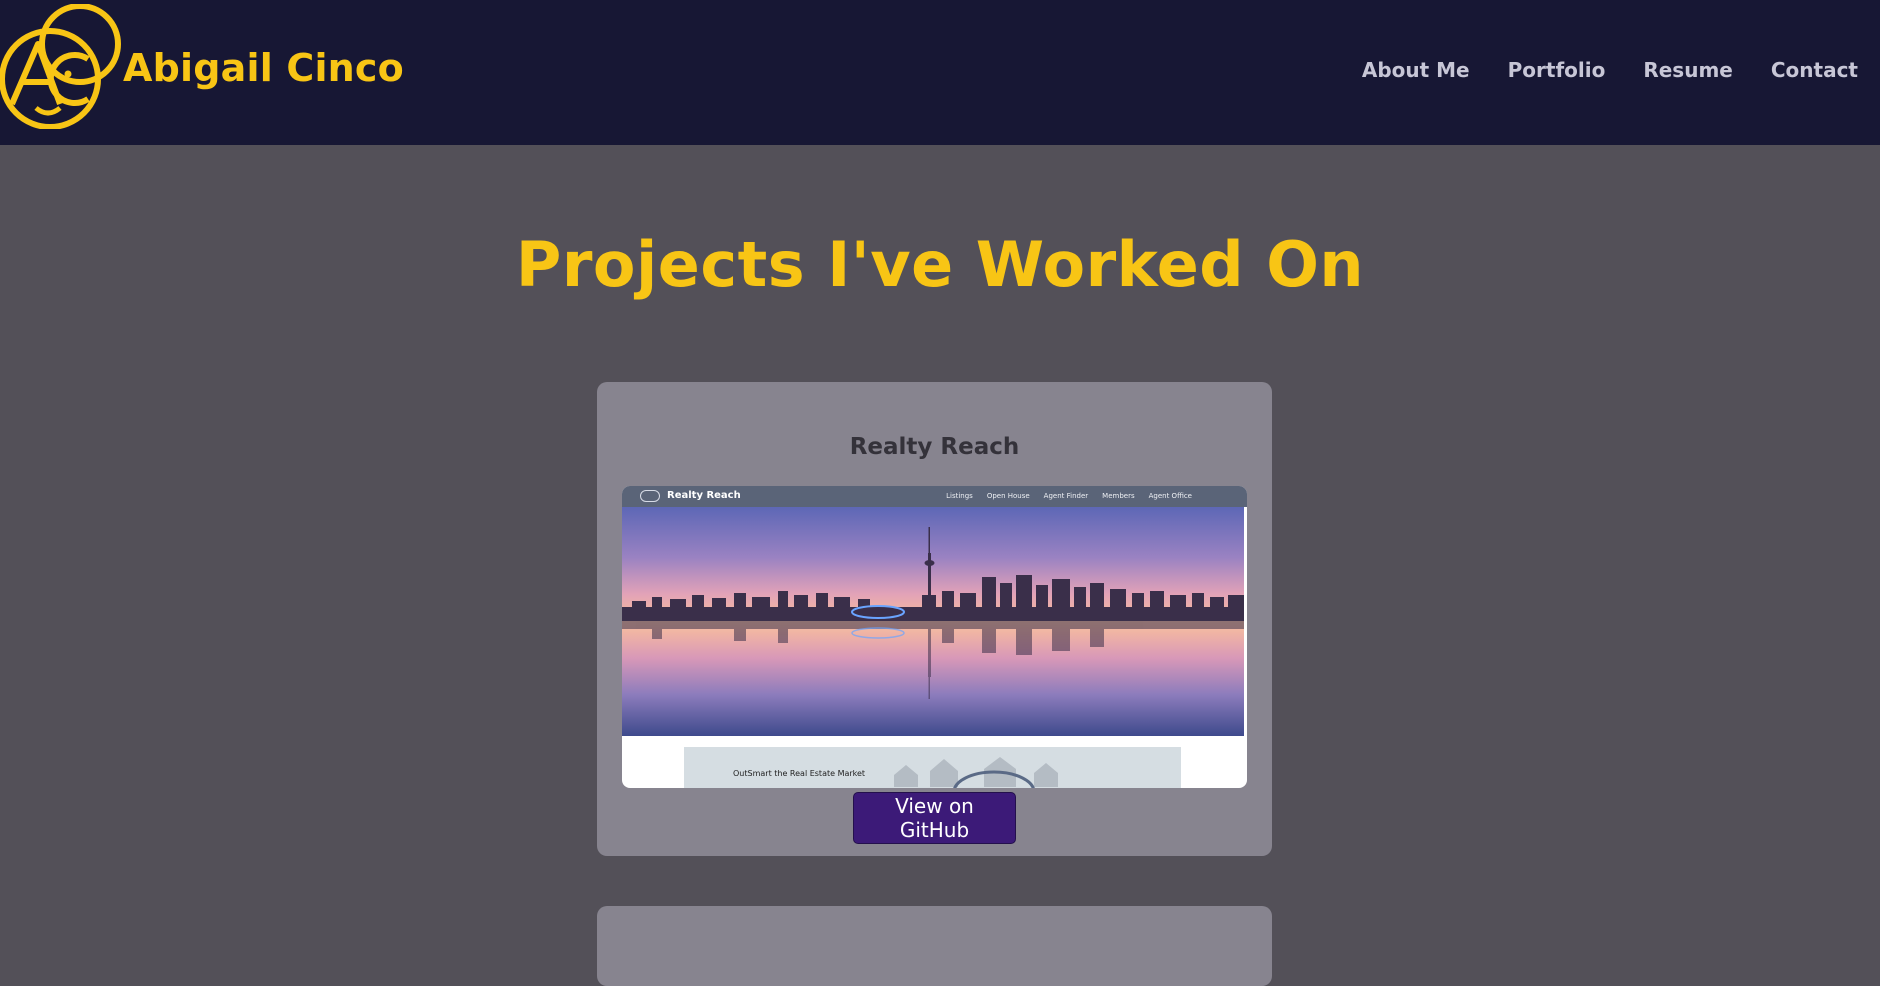  Describe the element at coordinates (934, 946) in the screenshot. I see `project-card-next` at that location.